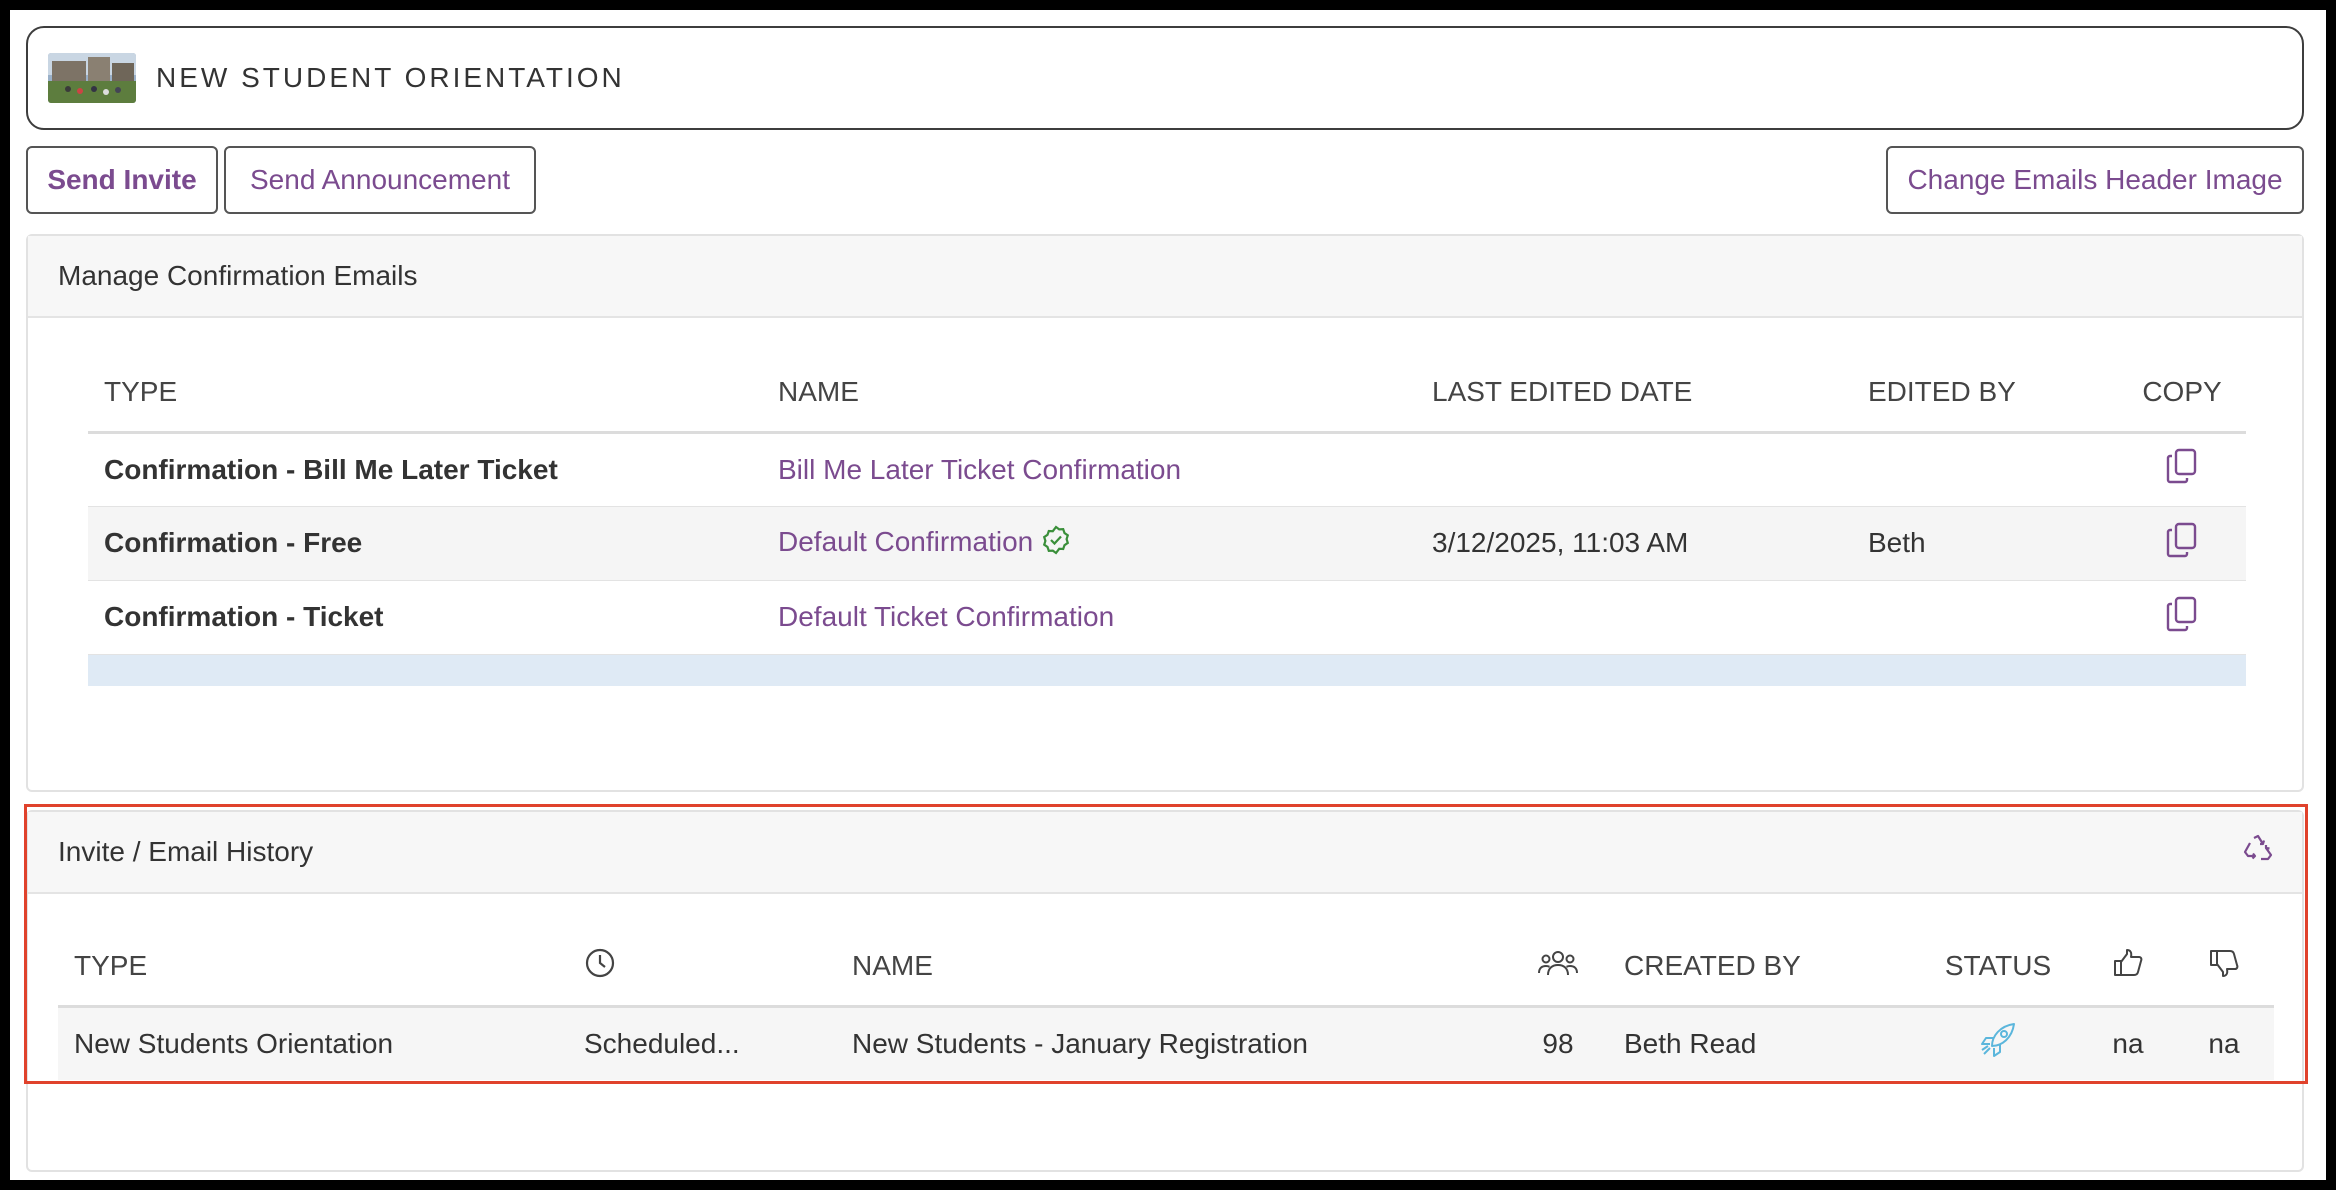 Image resolution: width=2336 pixels, height=1190 pixels. Describe the element at coordinates (1558, 1043) in the screenshot. I see `row-recipients: 98` at that location.